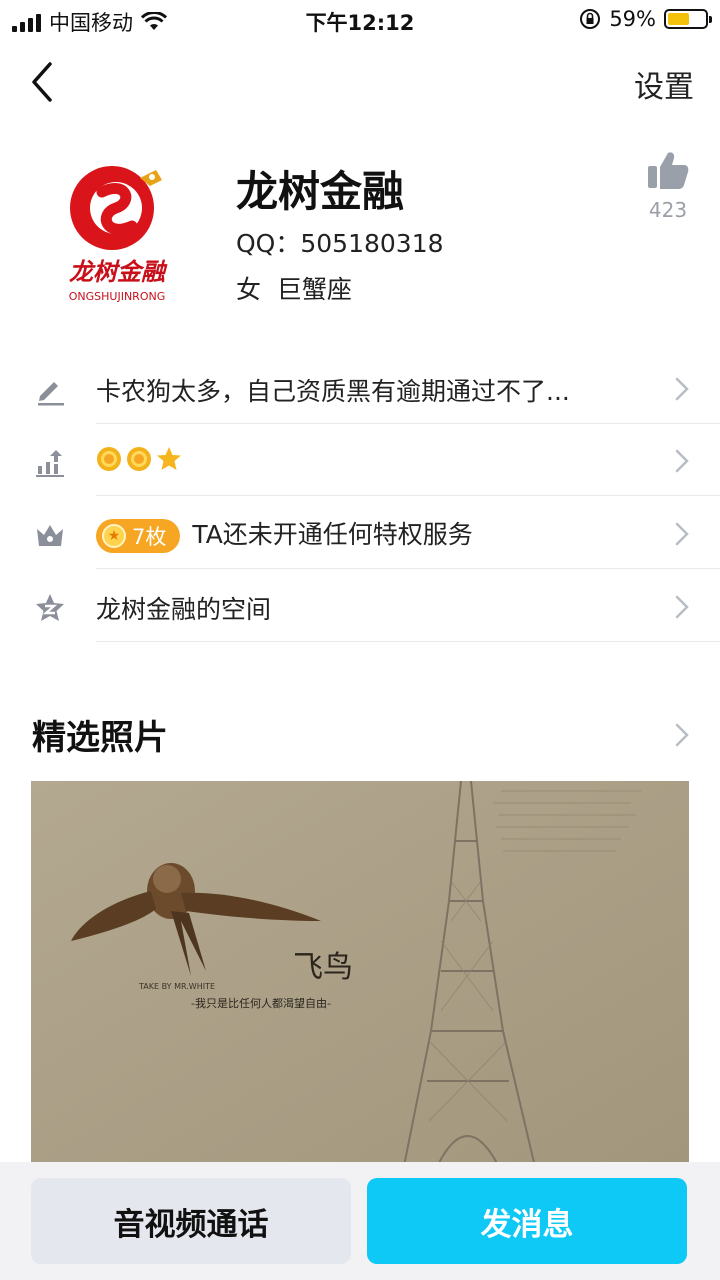 This screenshot has width=720, height=1280. Describe the element at coordinates (118, 272) in the screenshot. I see `avatar-logo-text: 龙树金融` at that location.